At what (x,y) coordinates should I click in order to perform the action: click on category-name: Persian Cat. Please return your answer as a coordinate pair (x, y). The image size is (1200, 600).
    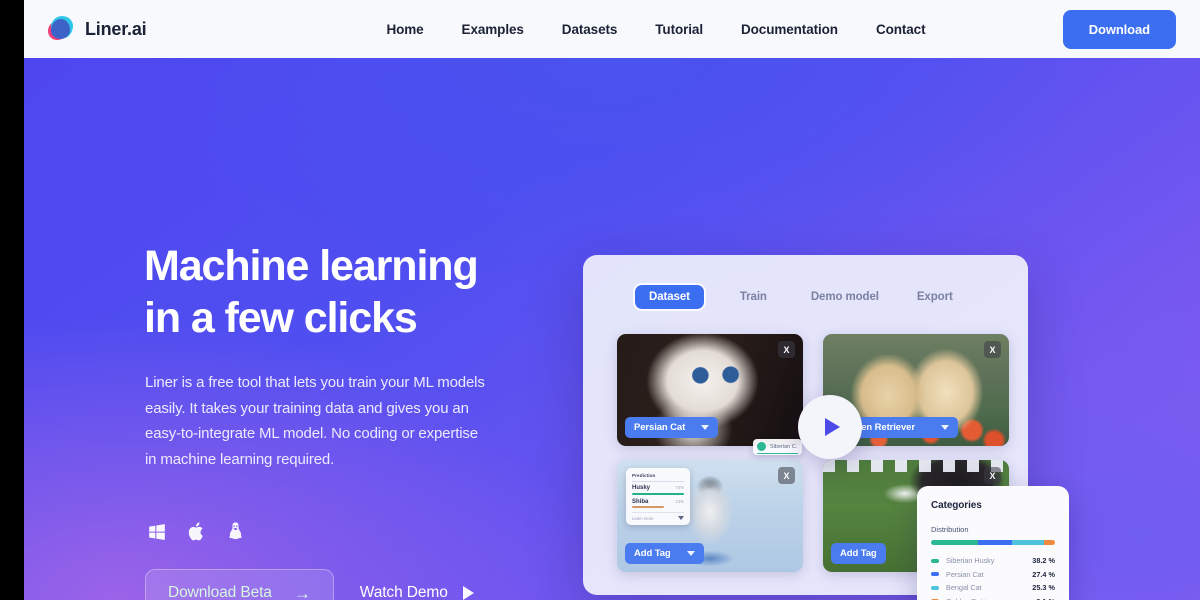
    Looking at the image, I should click on (965, 574).